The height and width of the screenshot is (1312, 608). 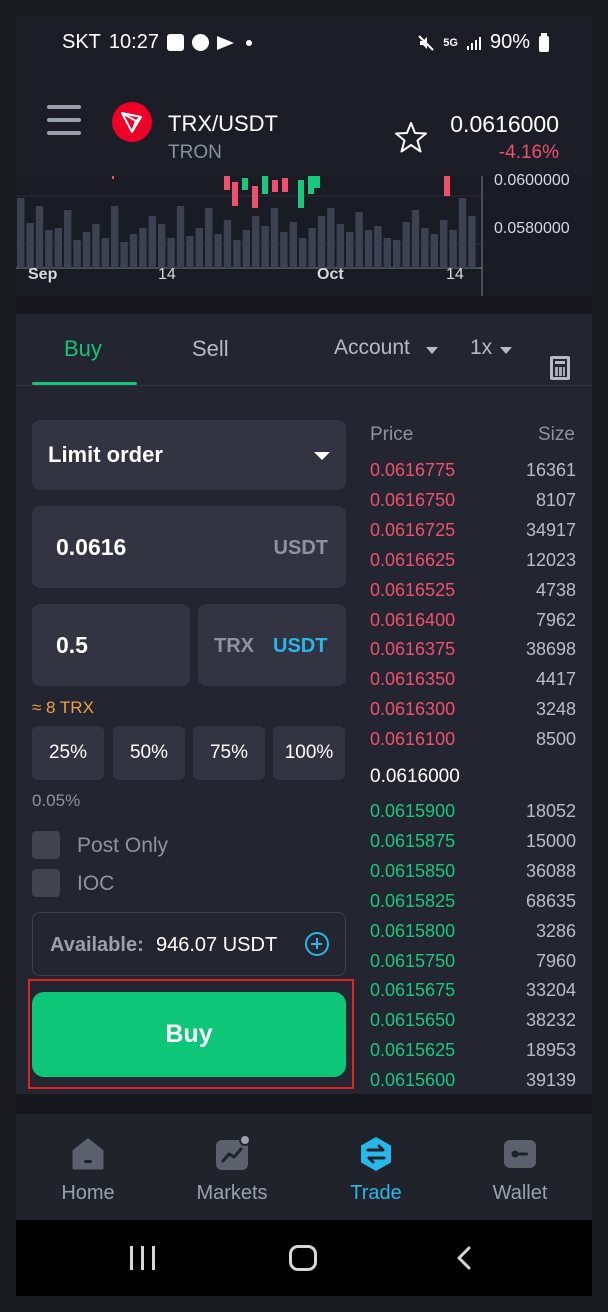 What do you see at coordinates (64, 121) in the screenshot?
I see `menu-icon` at bounding box center [64, 121].